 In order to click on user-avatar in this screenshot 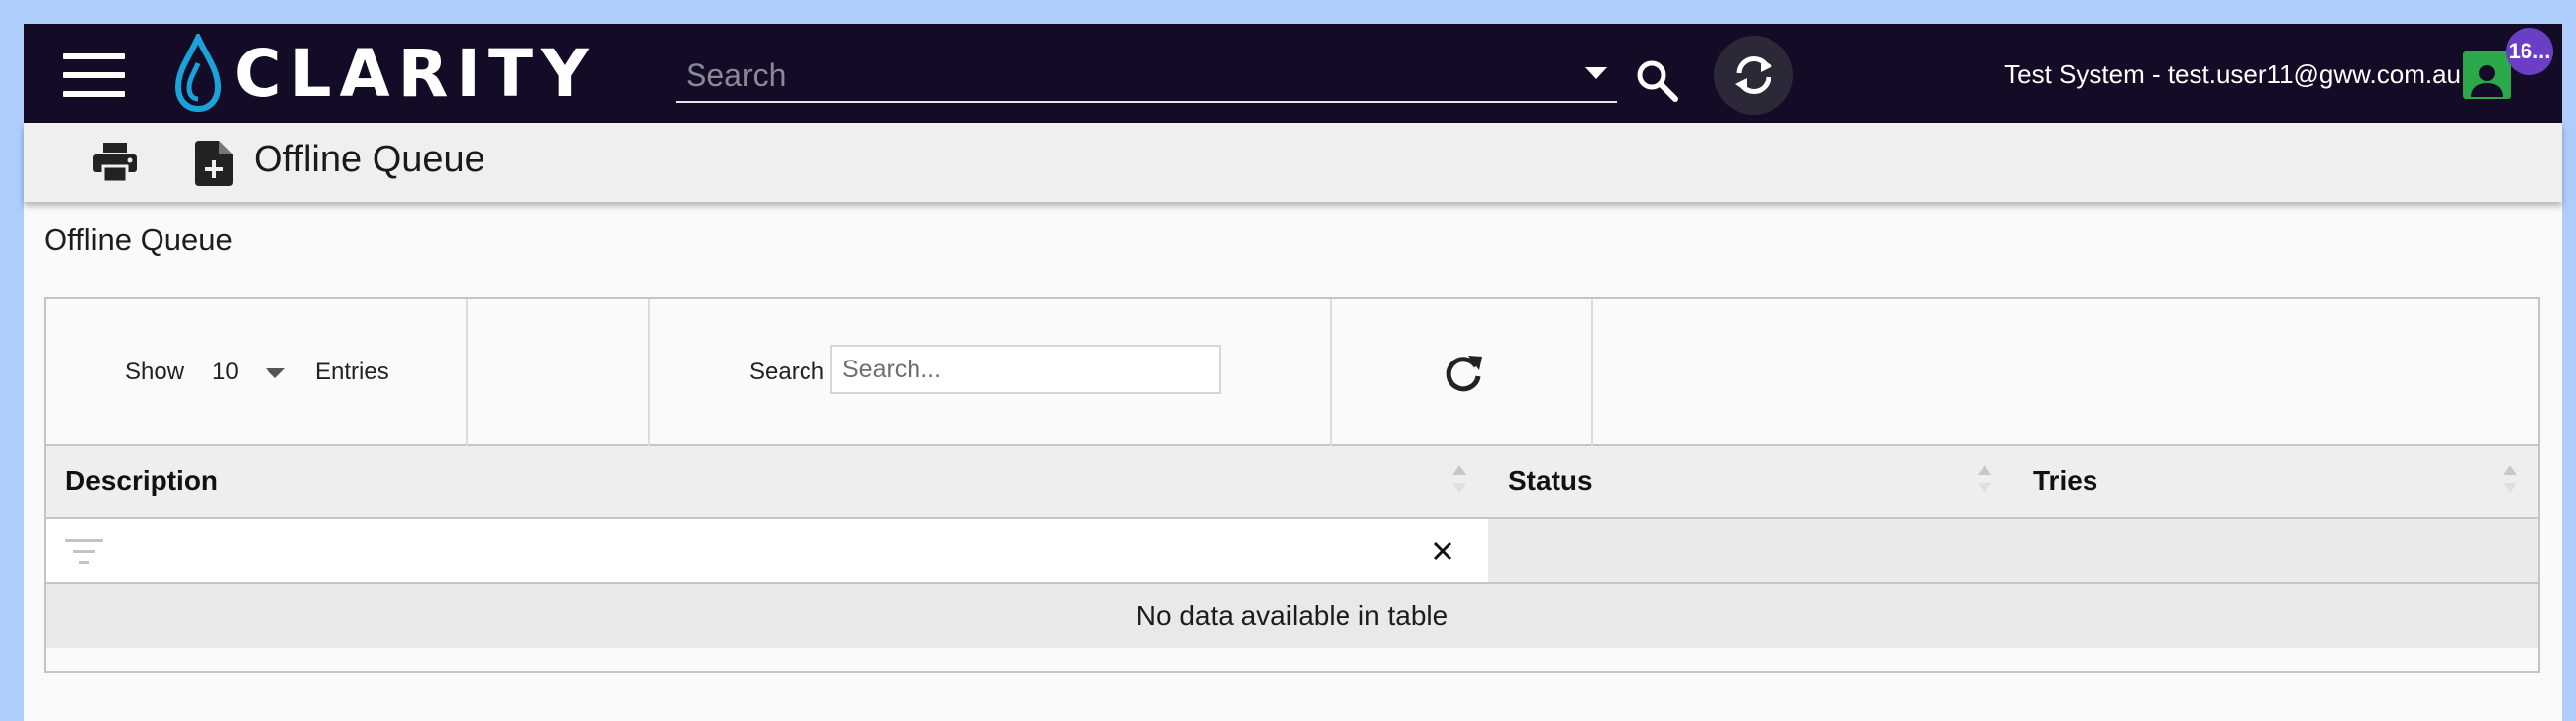, I will do `click(2487, 75)`.